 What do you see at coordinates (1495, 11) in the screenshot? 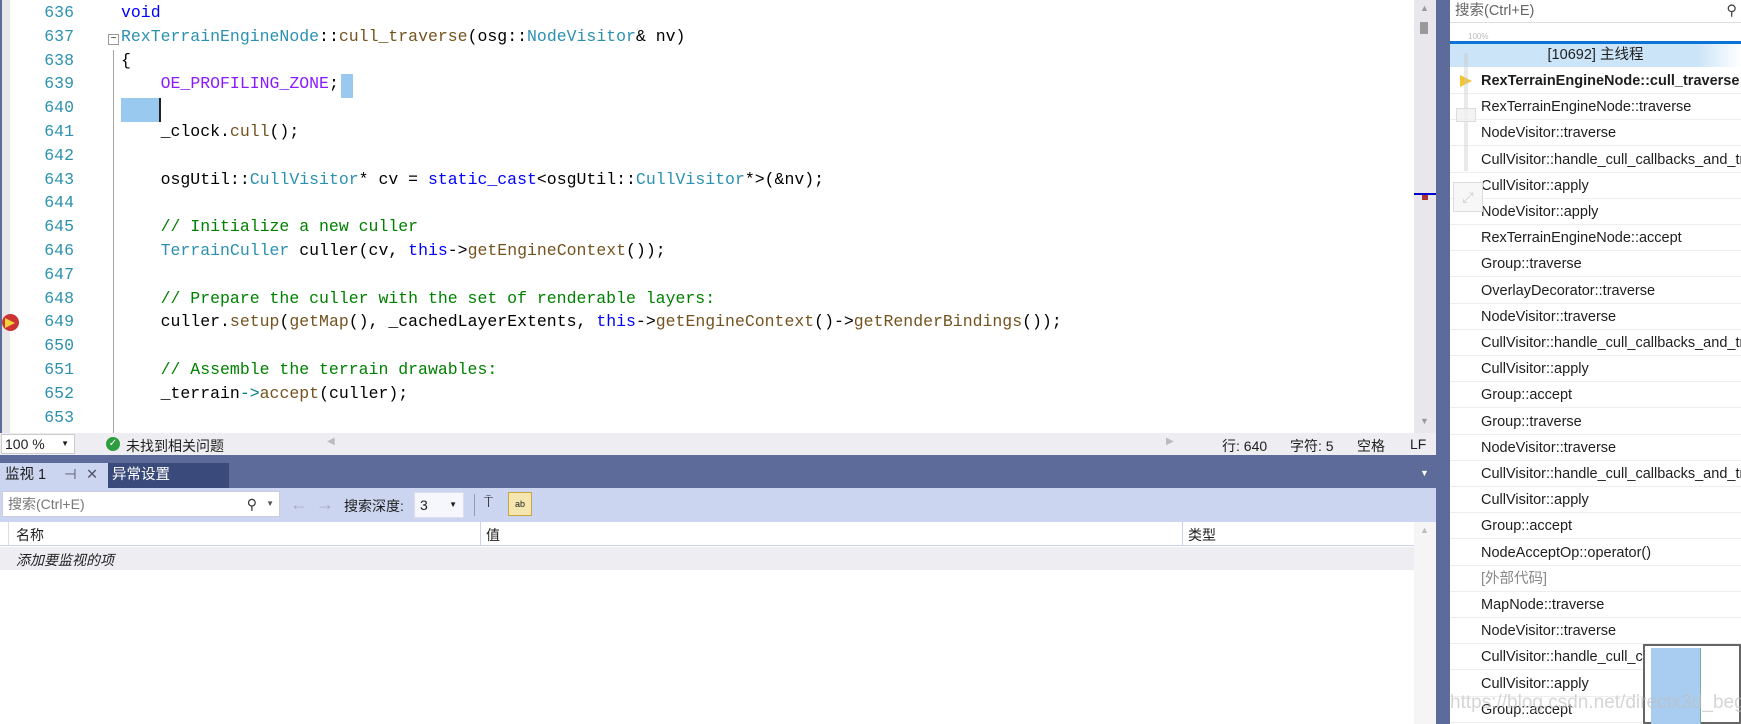
I see `search-placeholder: 搜索(Ctrl+E)` at bounding box center [1495, 11].